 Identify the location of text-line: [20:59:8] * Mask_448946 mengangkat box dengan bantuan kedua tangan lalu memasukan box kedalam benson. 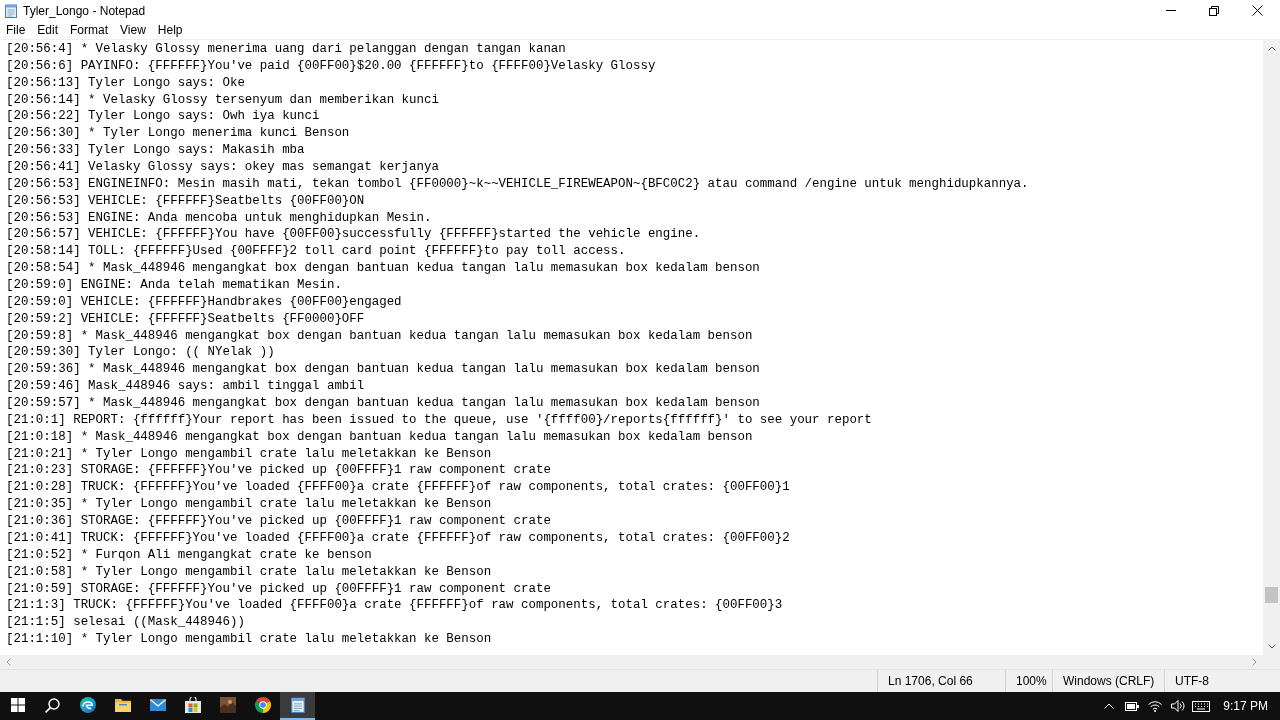
(379, 336).